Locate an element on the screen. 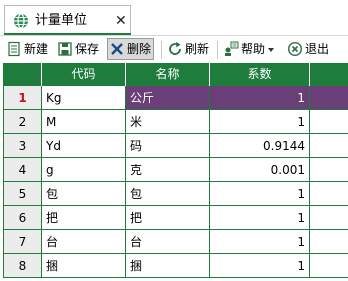 The height and width of the screenshot is (281, 348). new-document-icon is located at coordinates (14, 49).